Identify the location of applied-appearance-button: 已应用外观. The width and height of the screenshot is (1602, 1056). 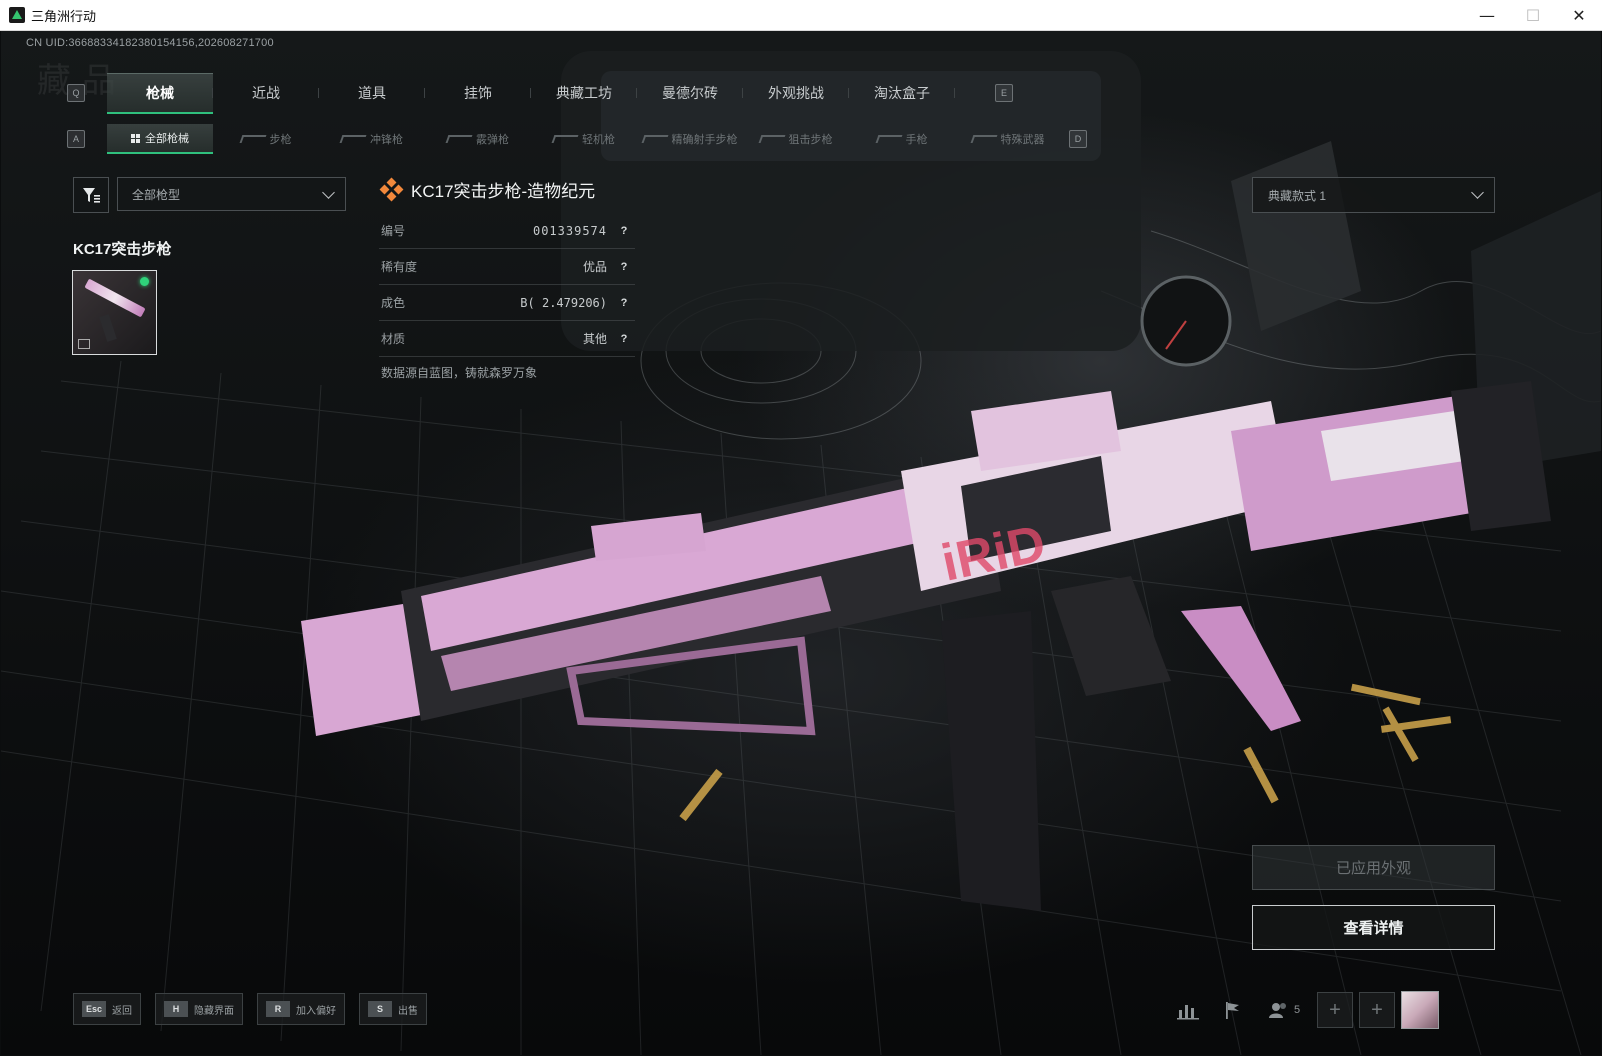
(1373, 867).